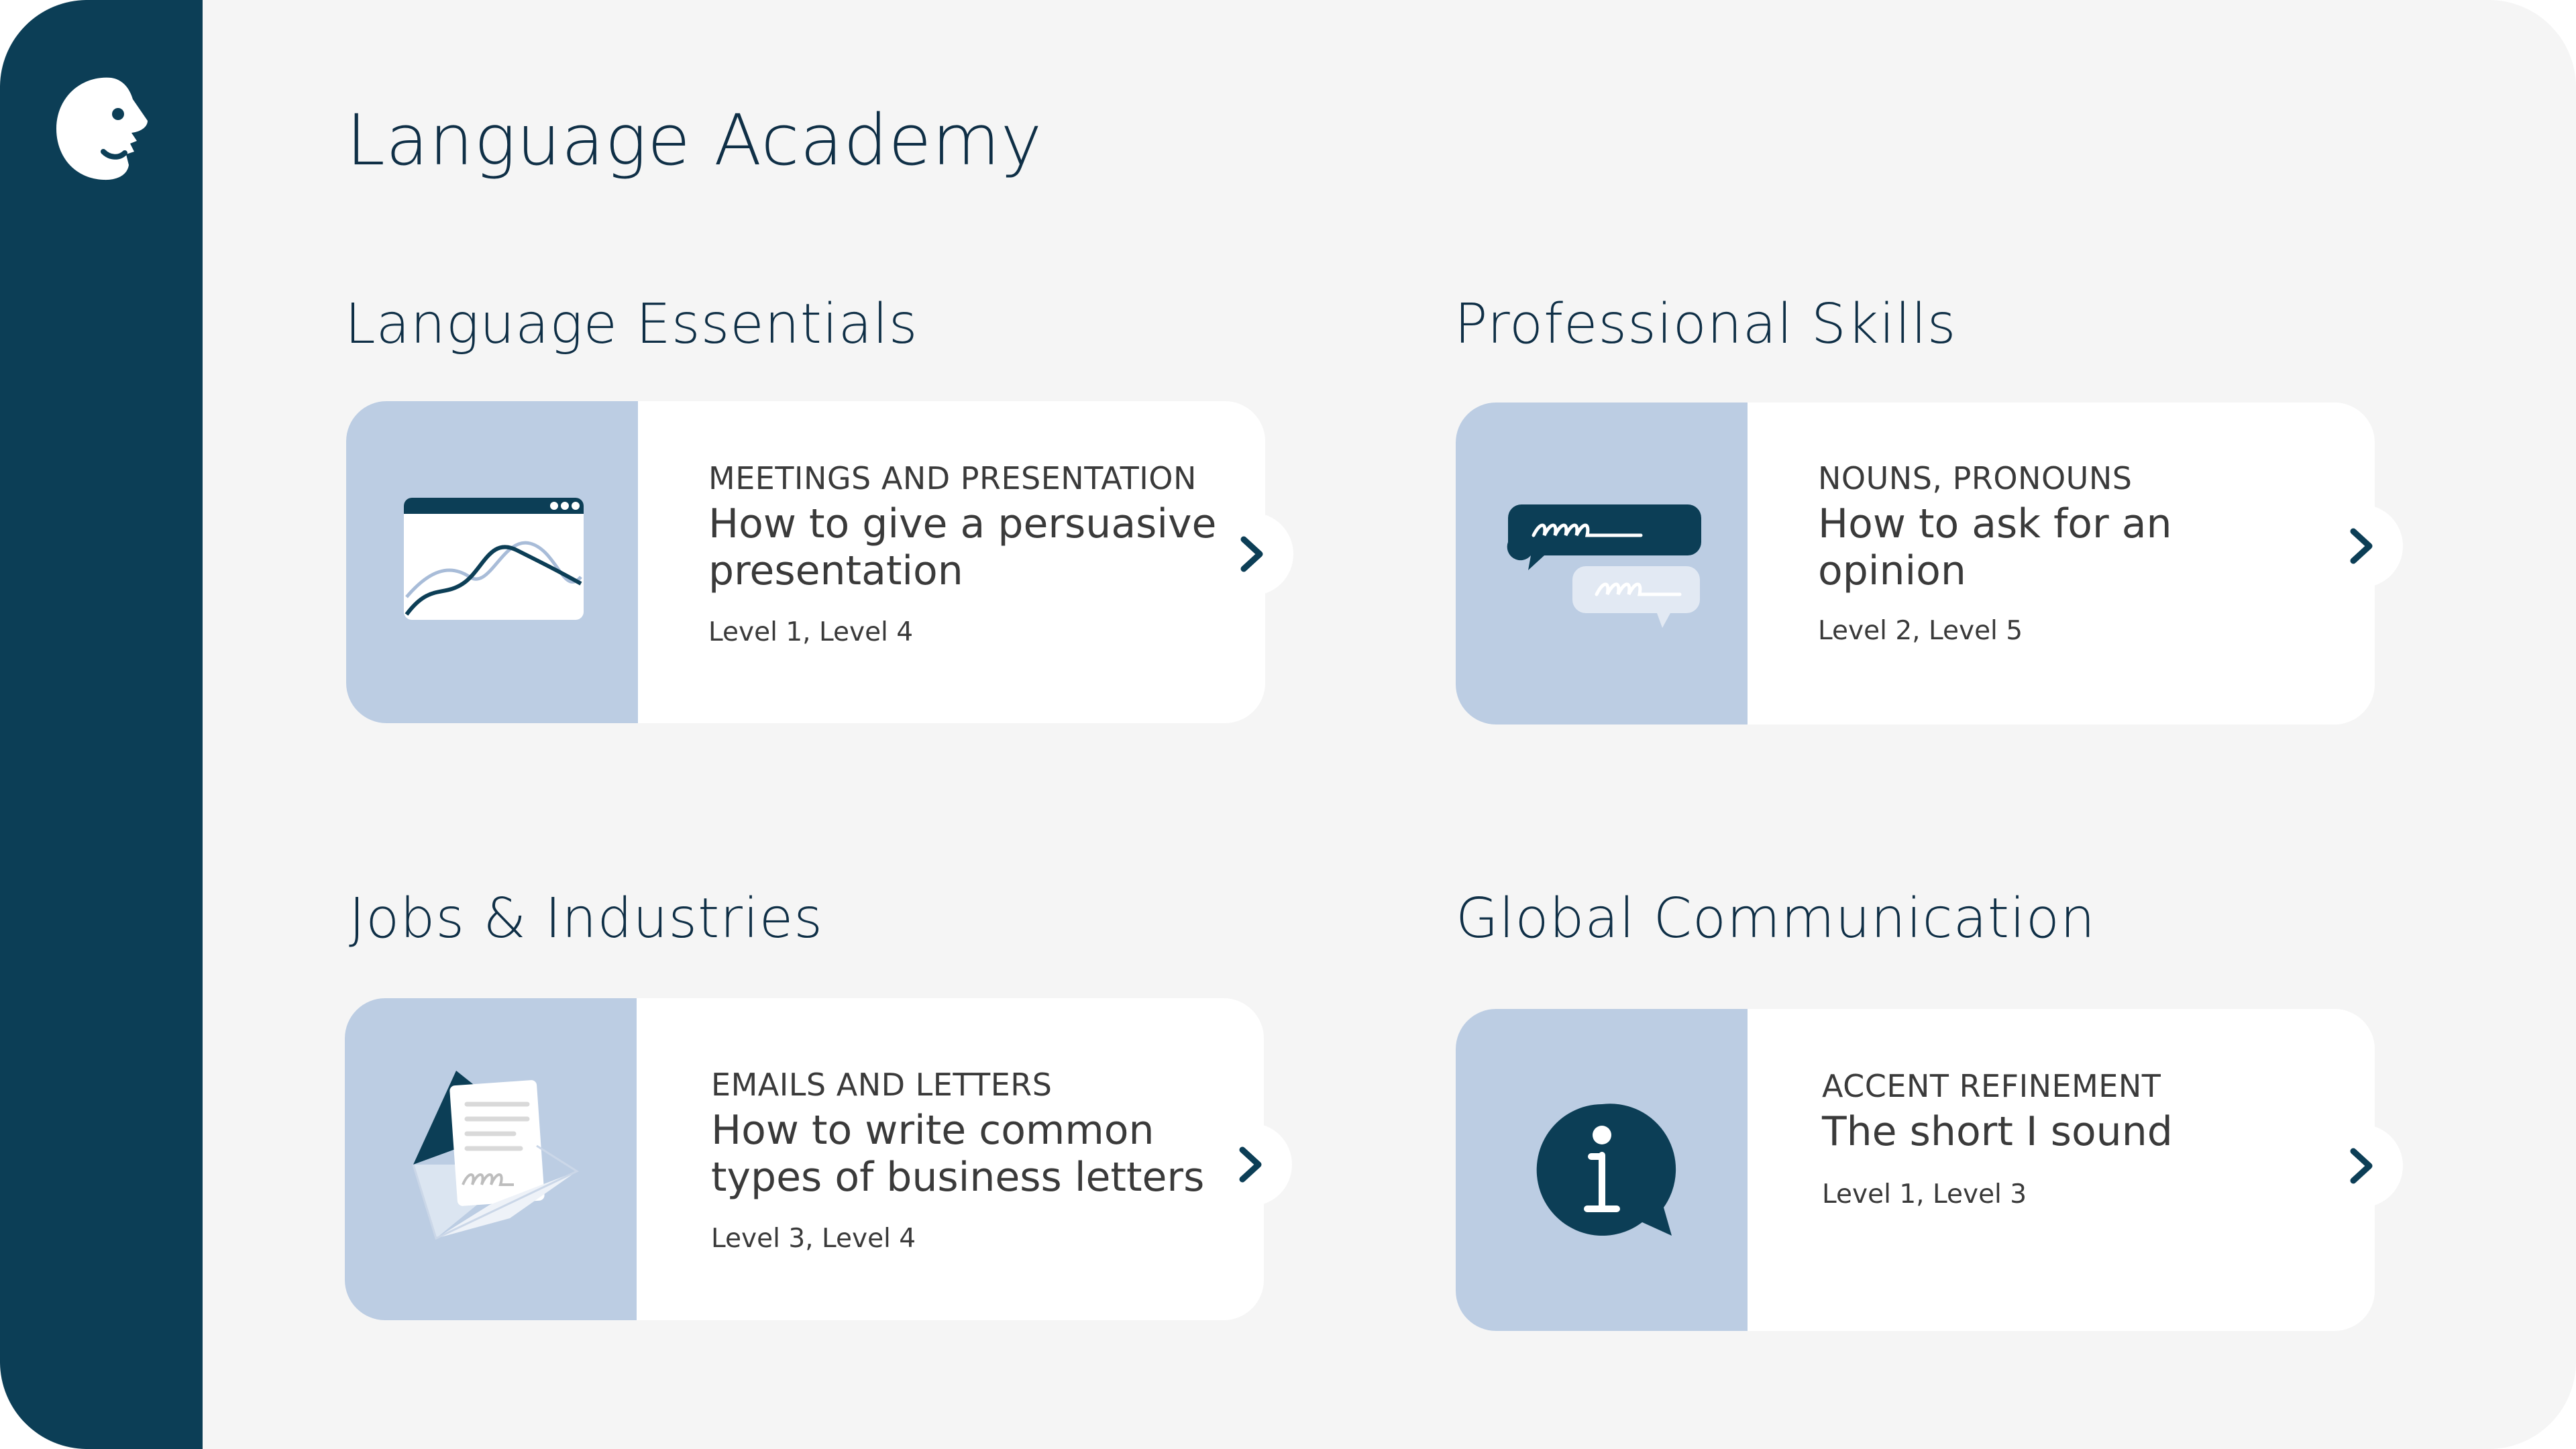 This screenshot has width=2576, height=1449. I want to click on section-title-professional-skills: Professional Skills, so click(1705, 324).